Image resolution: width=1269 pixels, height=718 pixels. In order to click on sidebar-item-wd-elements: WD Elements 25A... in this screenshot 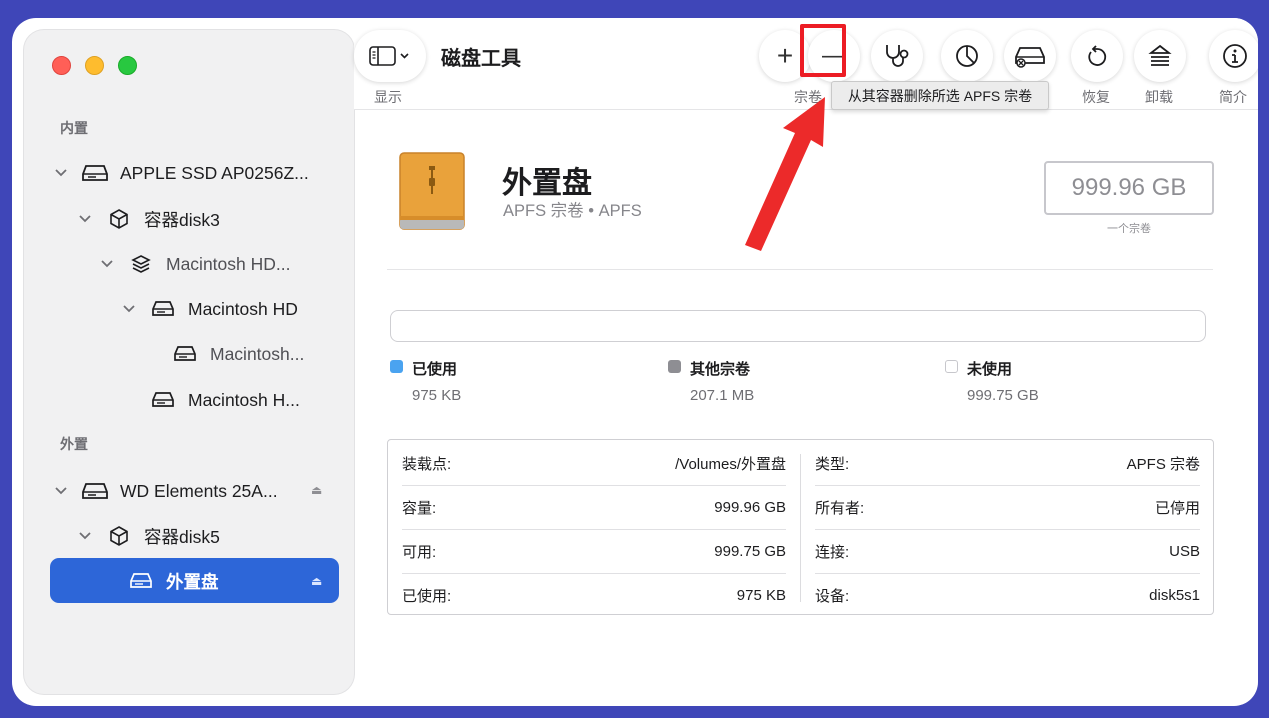, I will do `click(166, 491)`.